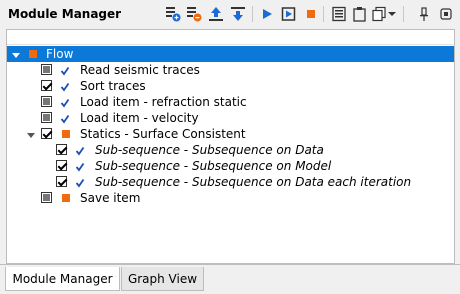  Describe the element at coordinates (230, 198) in the screenshot. I see `tree-row: Save item` at that location.